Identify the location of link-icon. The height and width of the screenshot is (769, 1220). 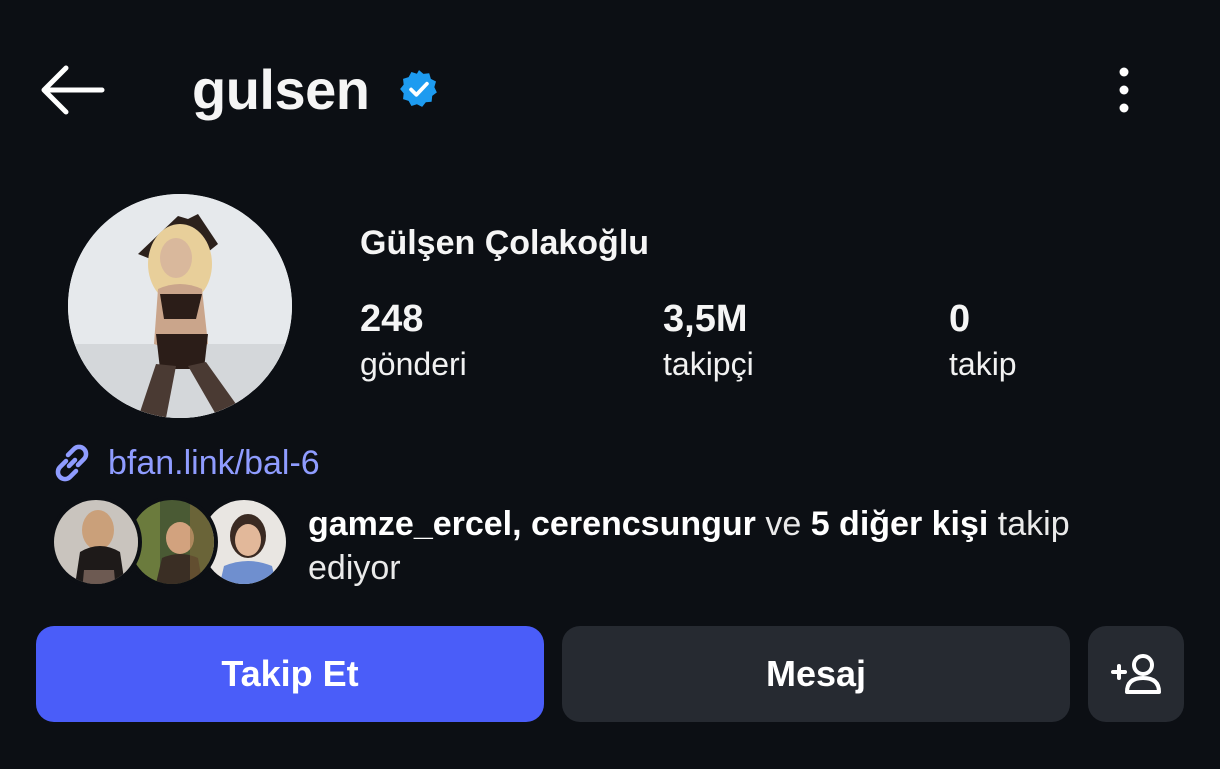
(72, 463).